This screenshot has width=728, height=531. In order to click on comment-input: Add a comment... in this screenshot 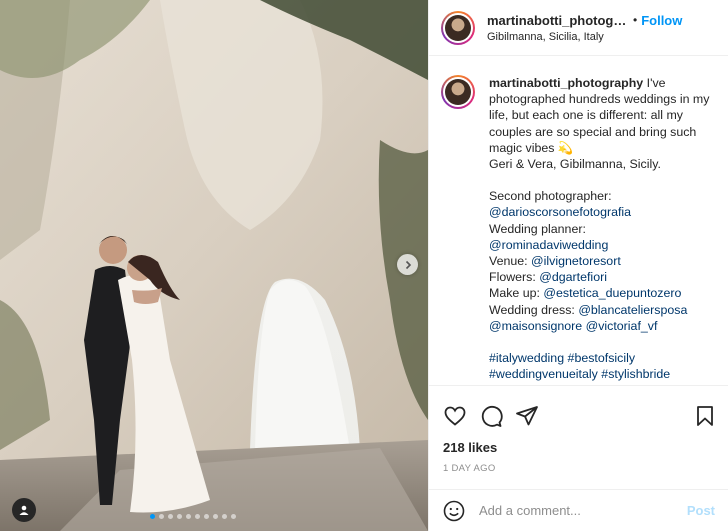, I will do `click(583, 510)`.